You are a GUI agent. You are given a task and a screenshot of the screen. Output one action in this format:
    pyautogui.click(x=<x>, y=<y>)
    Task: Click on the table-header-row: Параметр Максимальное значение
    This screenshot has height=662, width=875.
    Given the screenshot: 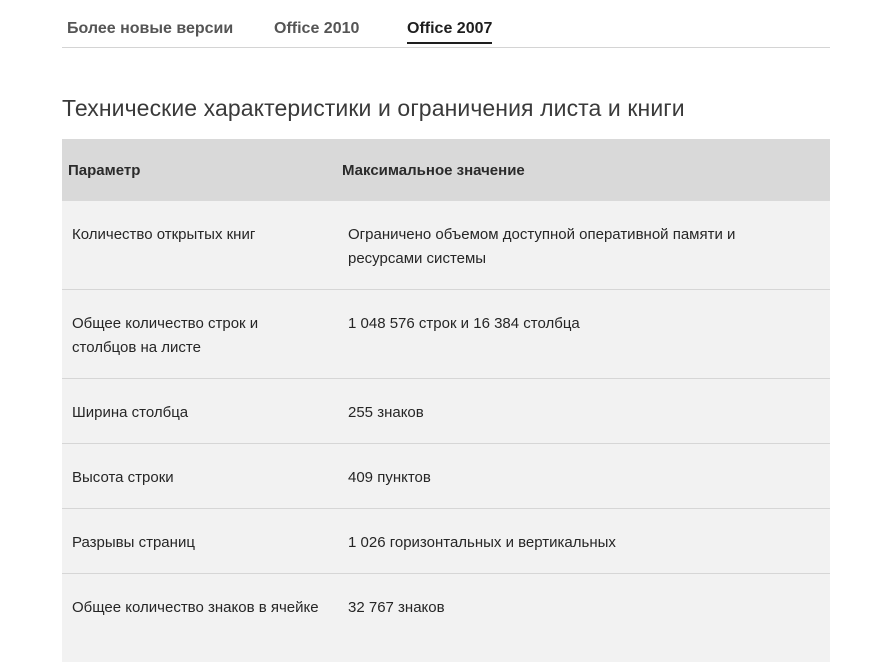 What is the action you would take?
    pyautogui.click(x=446, y=170)
    